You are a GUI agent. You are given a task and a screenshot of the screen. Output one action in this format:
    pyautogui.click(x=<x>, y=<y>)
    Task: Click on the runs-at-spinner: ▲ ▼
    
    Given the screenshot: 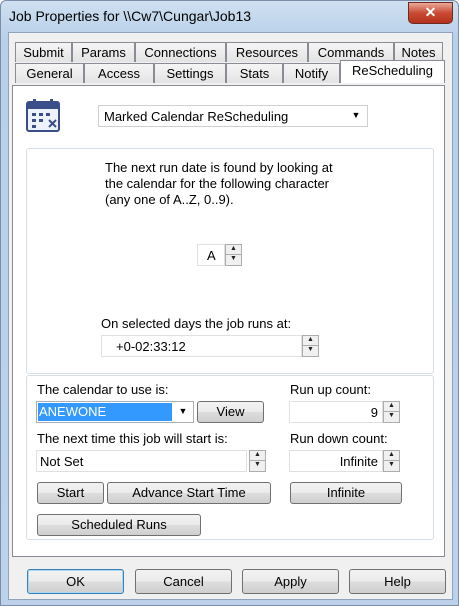 What is the action you would take?
    pyautogui.click(x=310, y=346)
    